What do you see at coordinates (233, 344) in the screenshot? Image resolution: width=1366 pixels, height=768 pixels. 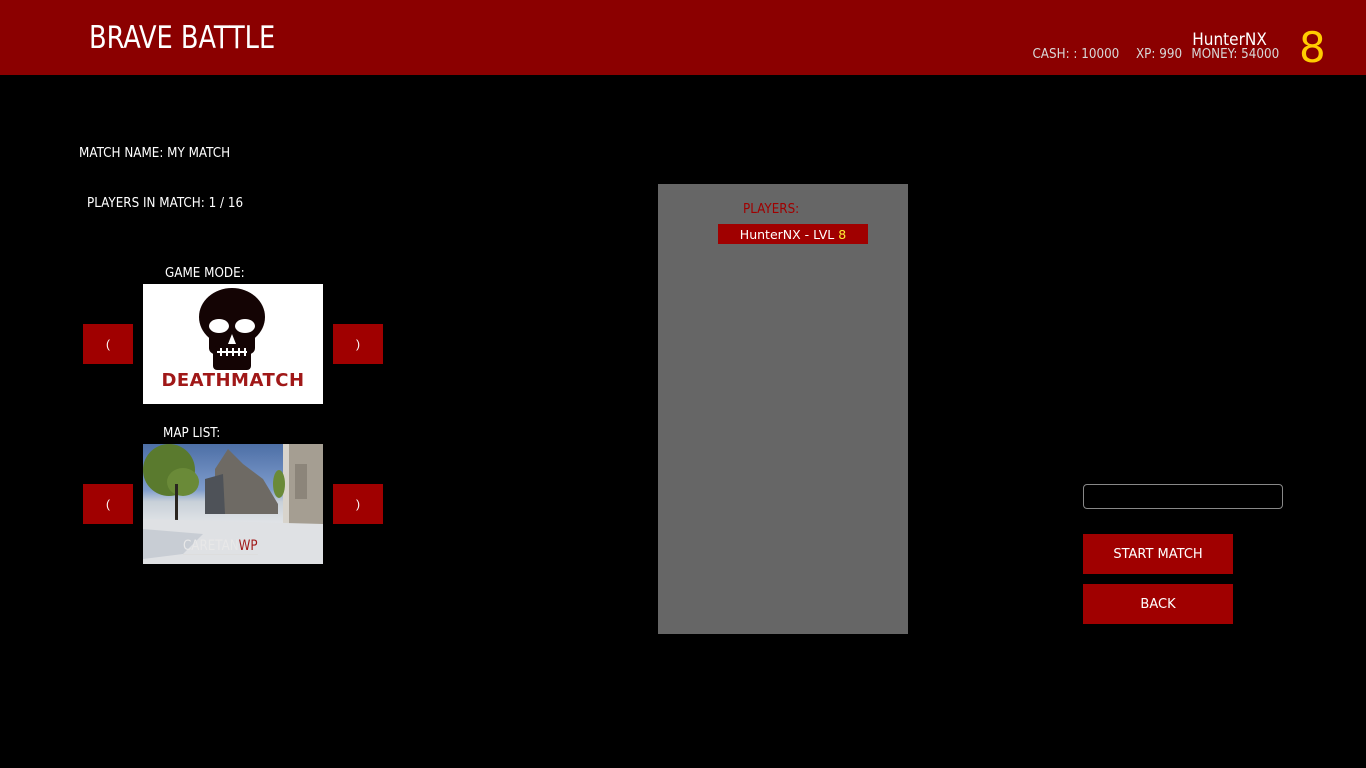 I see `game-mode-image: DEATHMATCH` at bounding box center [233, 344].